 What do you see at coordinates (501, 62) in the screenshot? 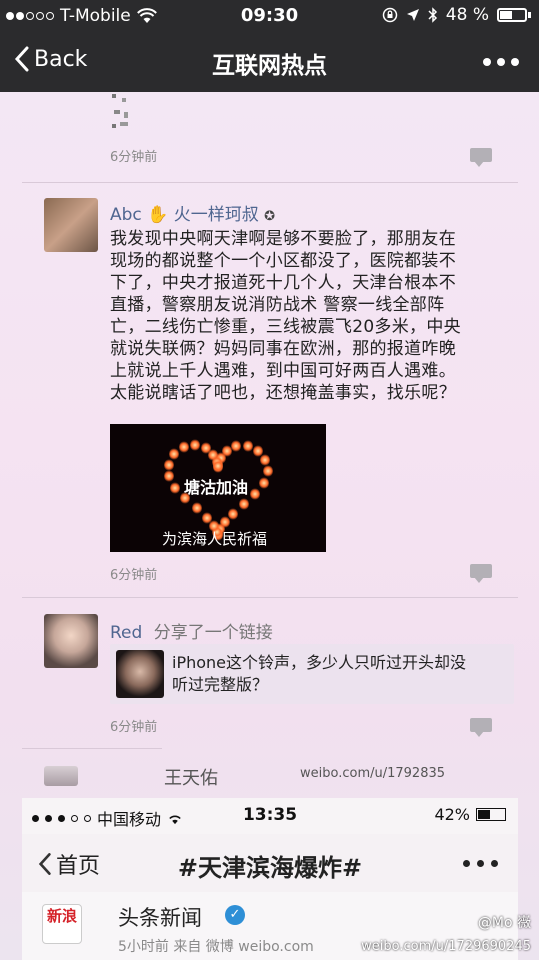
I see `more-options-button` at bounding box center [501, 62].